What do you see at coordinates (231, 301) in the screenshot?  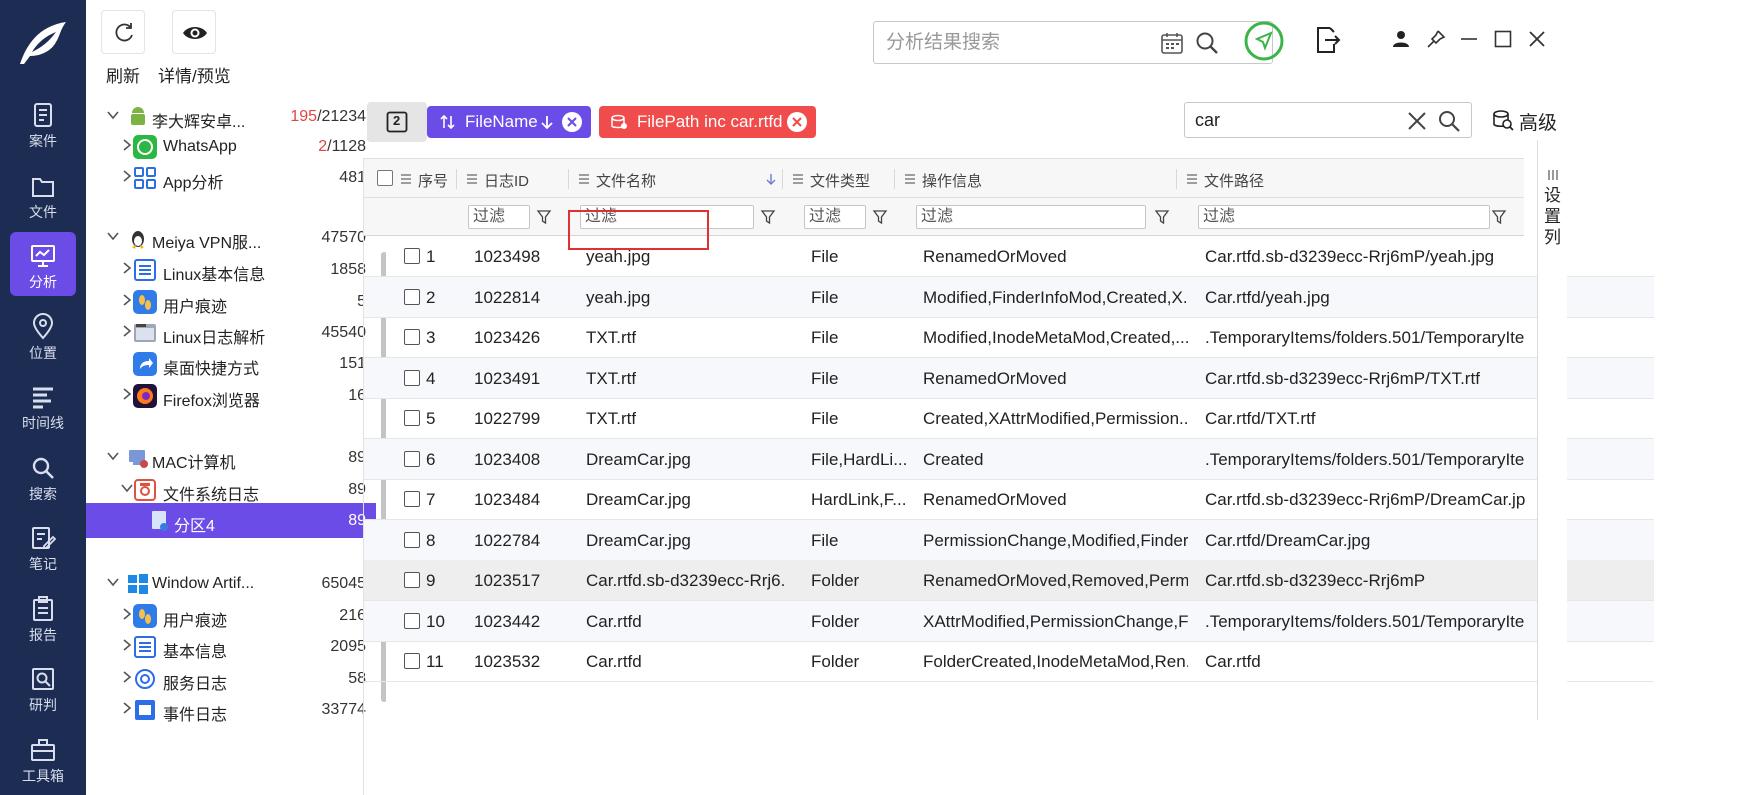 I see `tree-item: 用户痕迹 5` at bounding box center [231, 301].